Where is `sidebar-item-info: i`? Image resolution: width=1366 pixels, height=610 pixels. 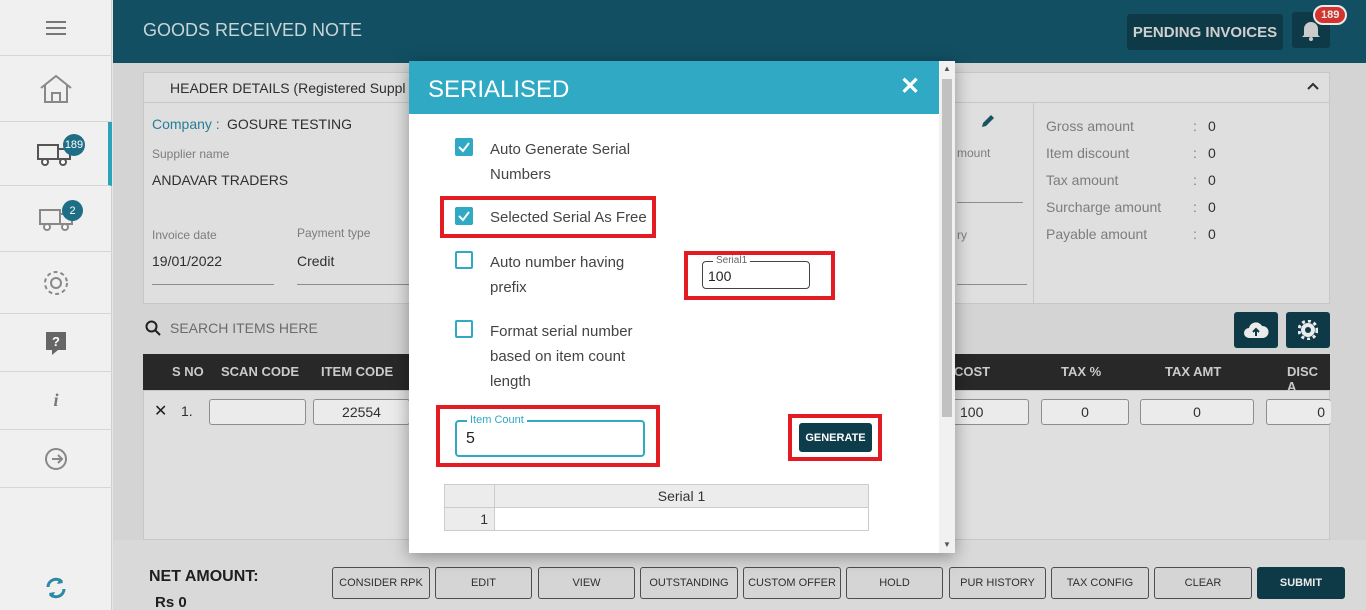
sidebar-item-info: i is located at coordinates (56, 401).